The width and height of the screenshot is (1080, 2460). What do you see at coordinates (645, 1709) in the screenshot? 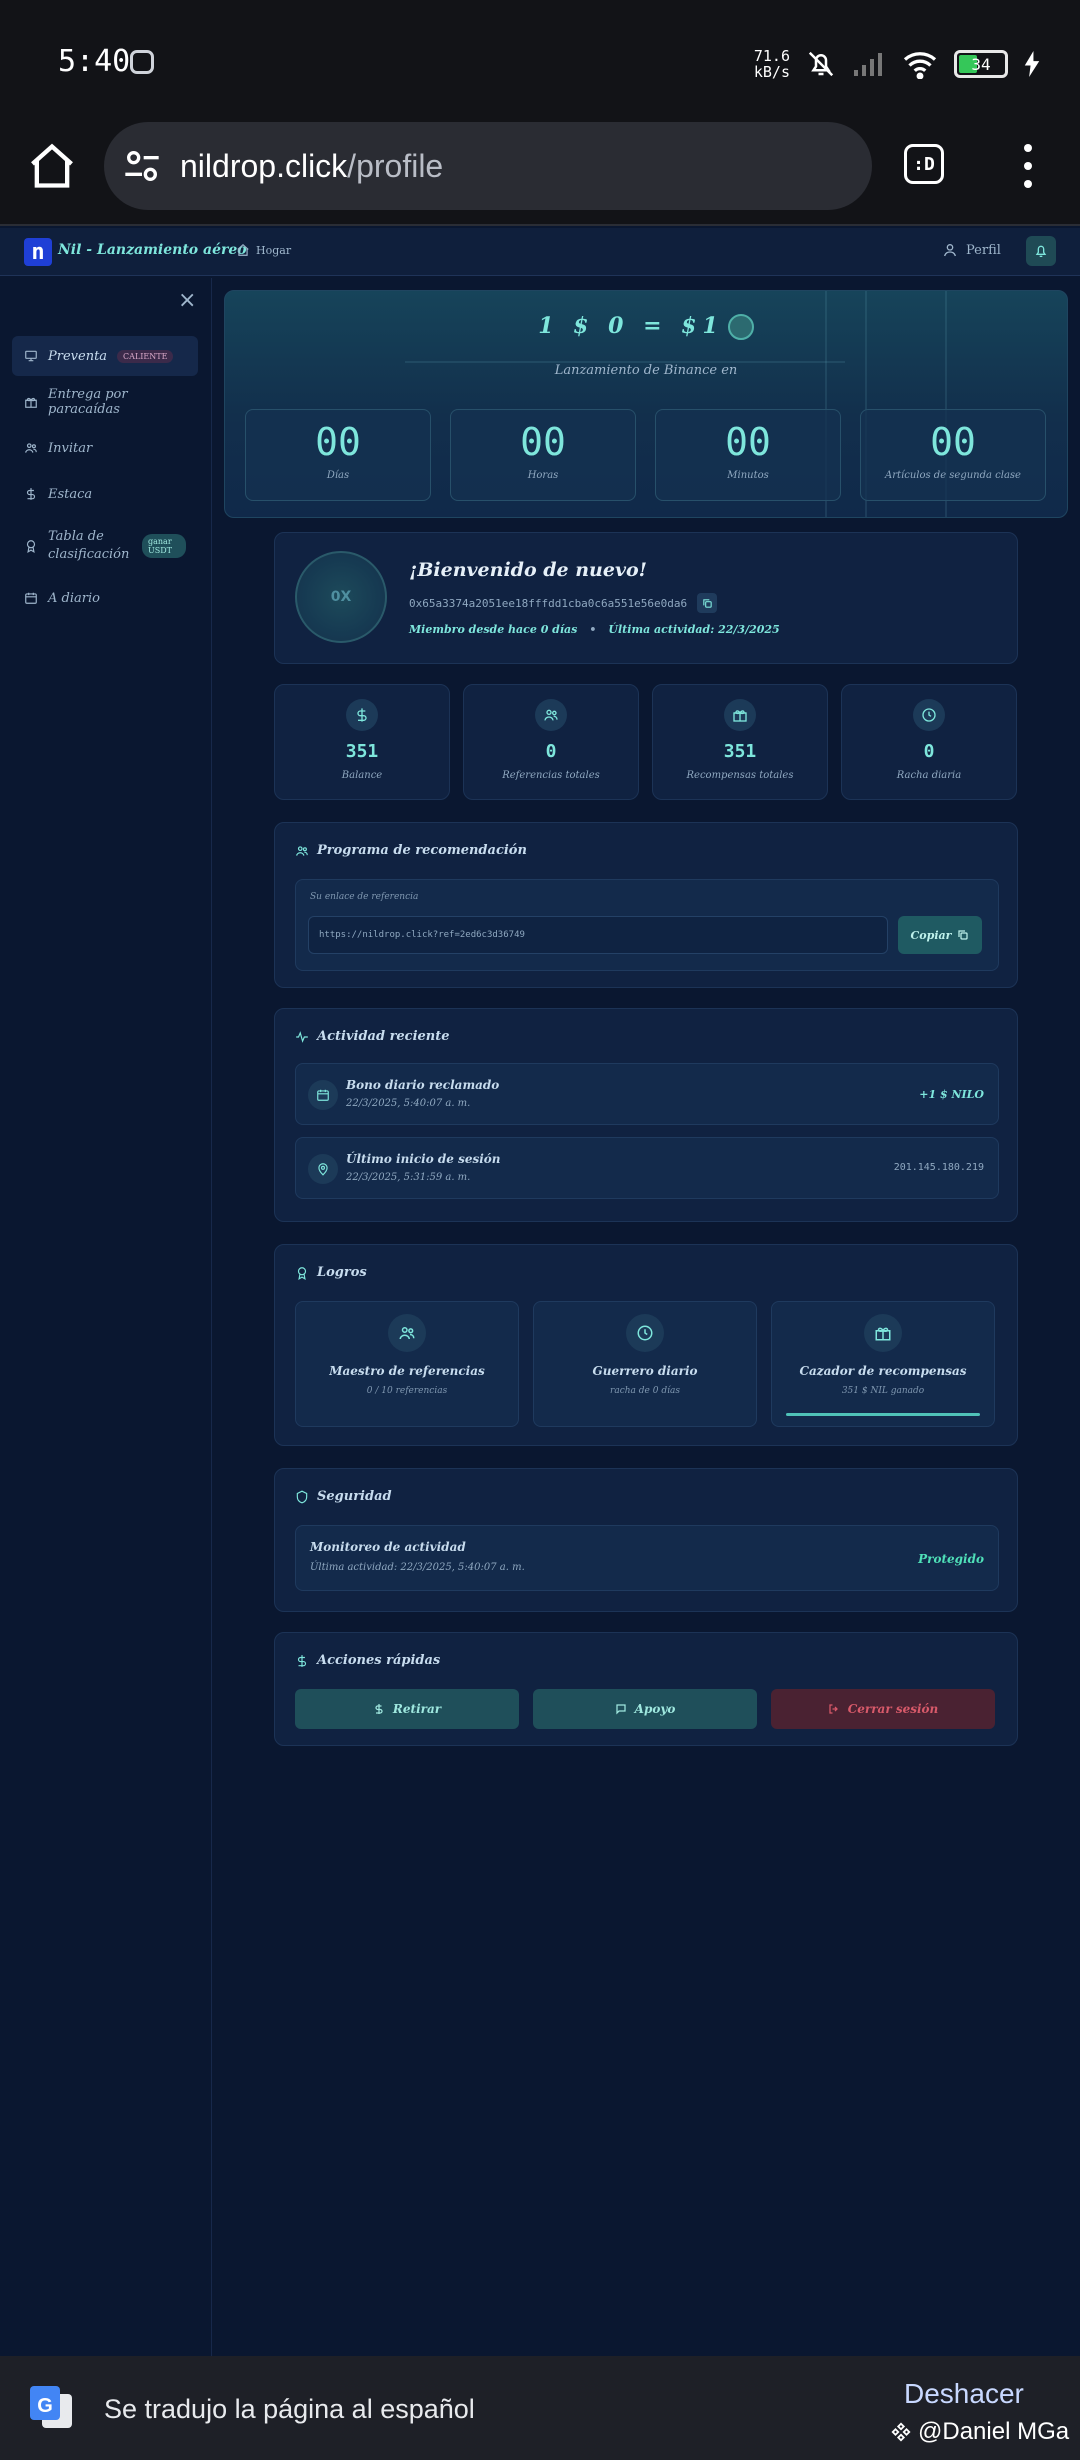
I see `support-button: Apoyo` at bounding box center [645, 1709].